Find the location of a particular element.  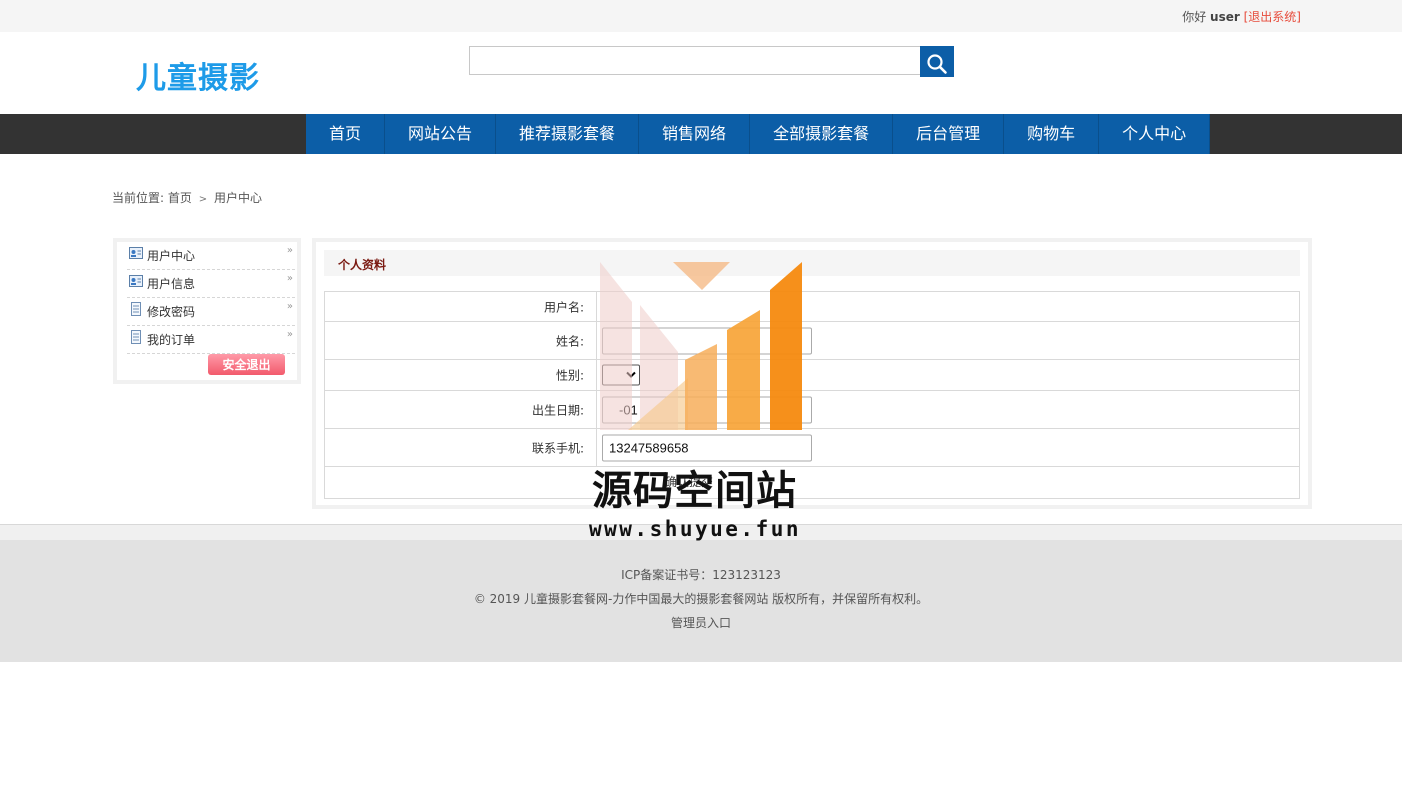

birthday-label: 出生日期: is located at coordinates (557, 410).